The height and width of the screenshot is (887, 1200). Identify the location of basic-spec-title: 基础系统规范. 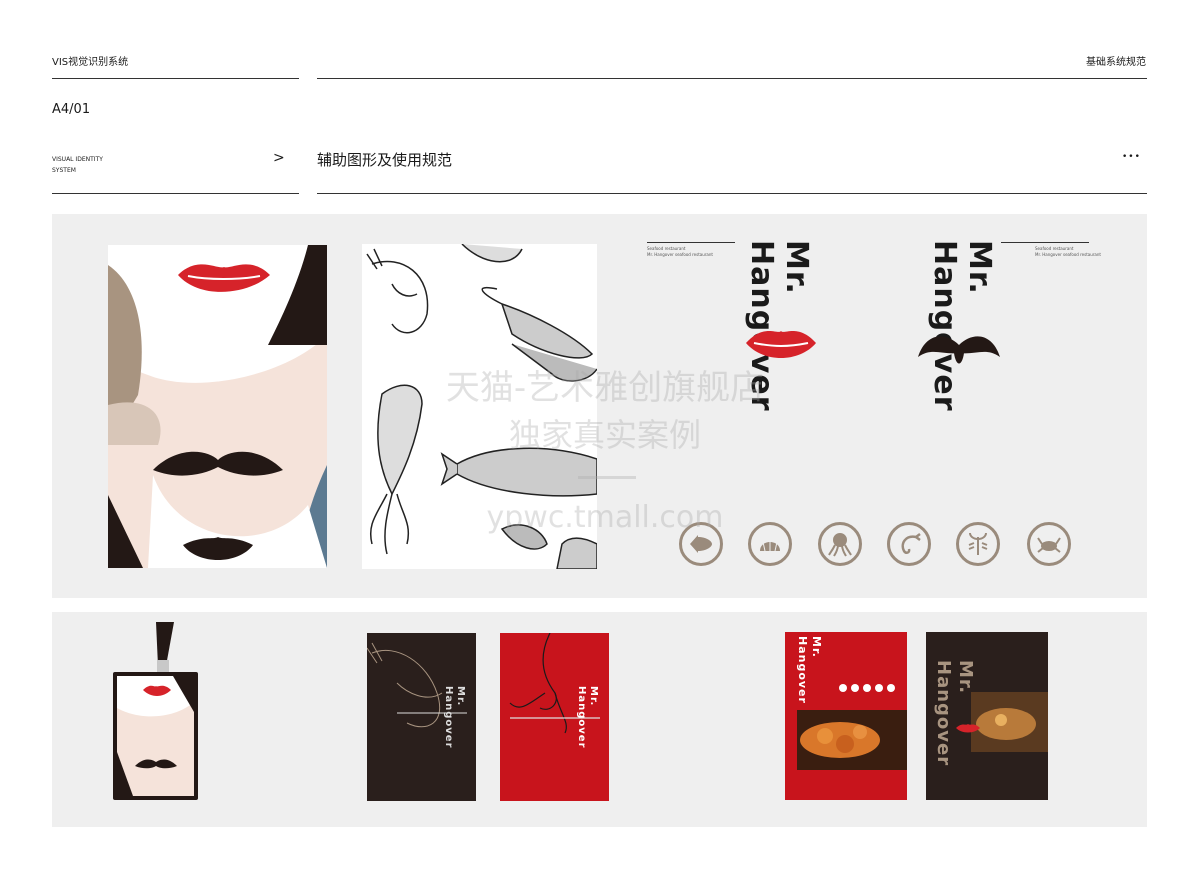
(1116, 62).